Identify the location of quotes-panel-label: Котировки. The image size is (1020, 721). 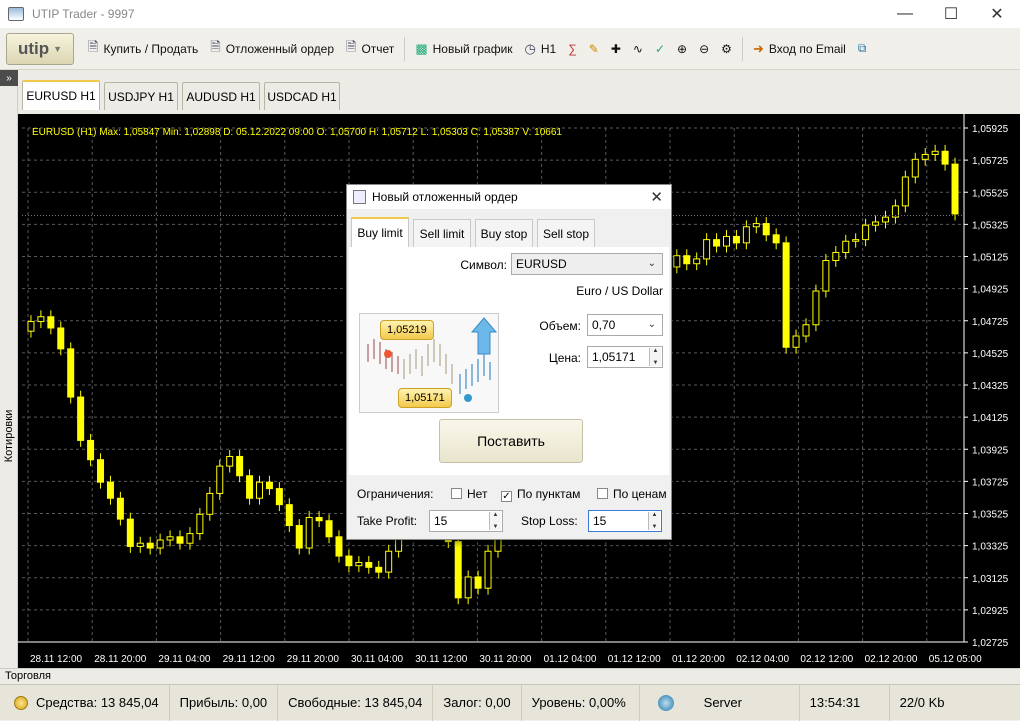
(9, 436).